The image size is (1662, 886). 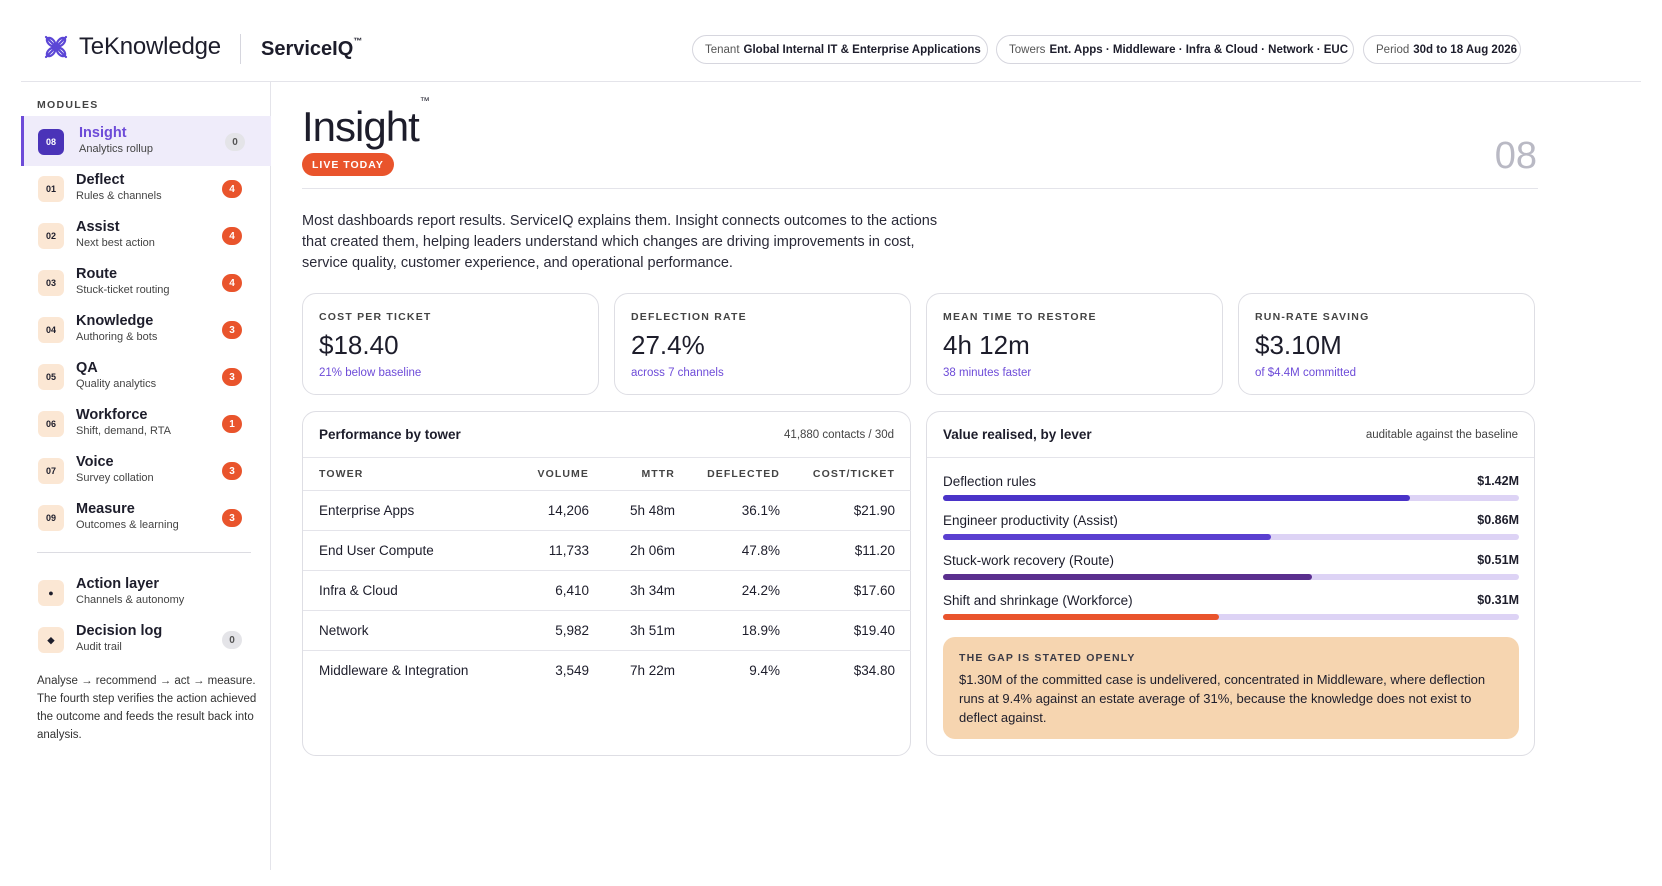 What do you see at coordinates (146, 376) in the screenshot?
I see `sidebar-item-qa: 05 QA Quality analytics 3` at bounding box center [146, 376].